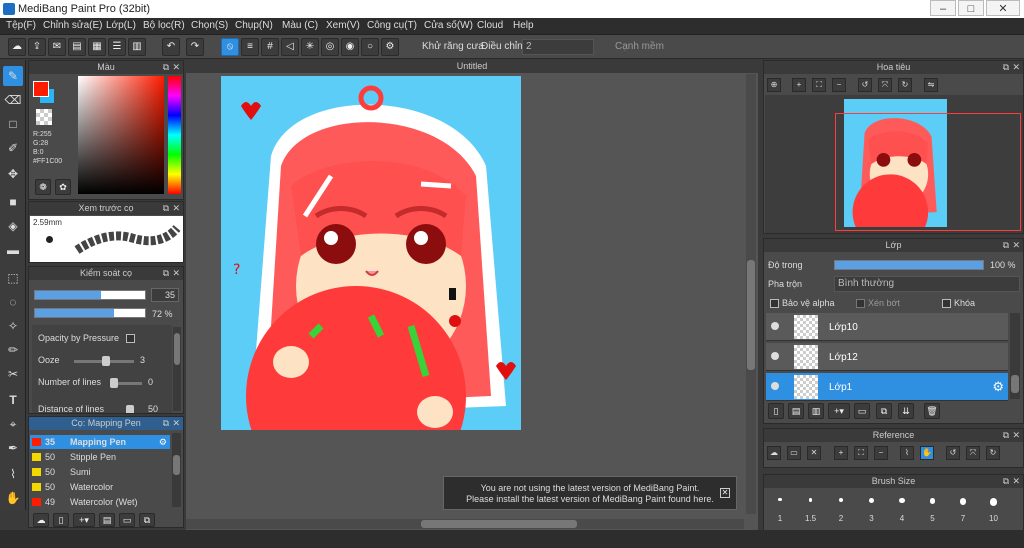  Describe the element at coordinates (927, 453) in the screenshot. I see `ref-hand-icon: ✋` at that location.